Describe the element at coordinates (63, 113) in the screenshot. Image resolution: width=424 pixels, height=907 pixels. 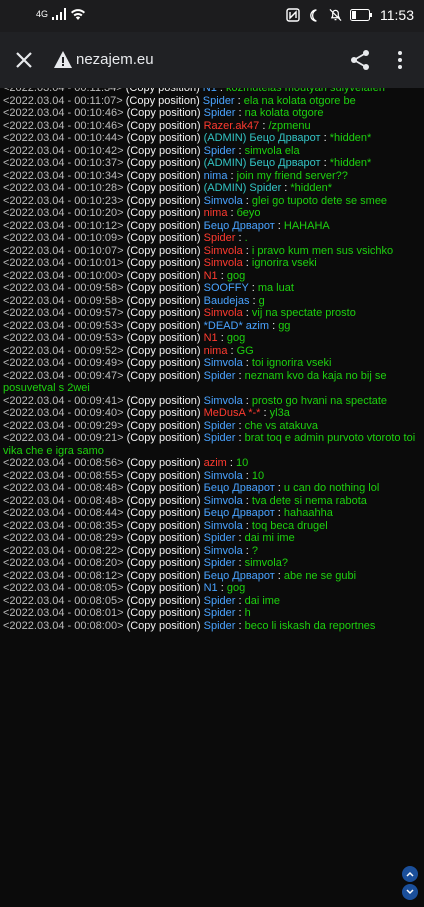
I see `chat-timestamp: <2022.03.04 - 00:10:46>` at that location.